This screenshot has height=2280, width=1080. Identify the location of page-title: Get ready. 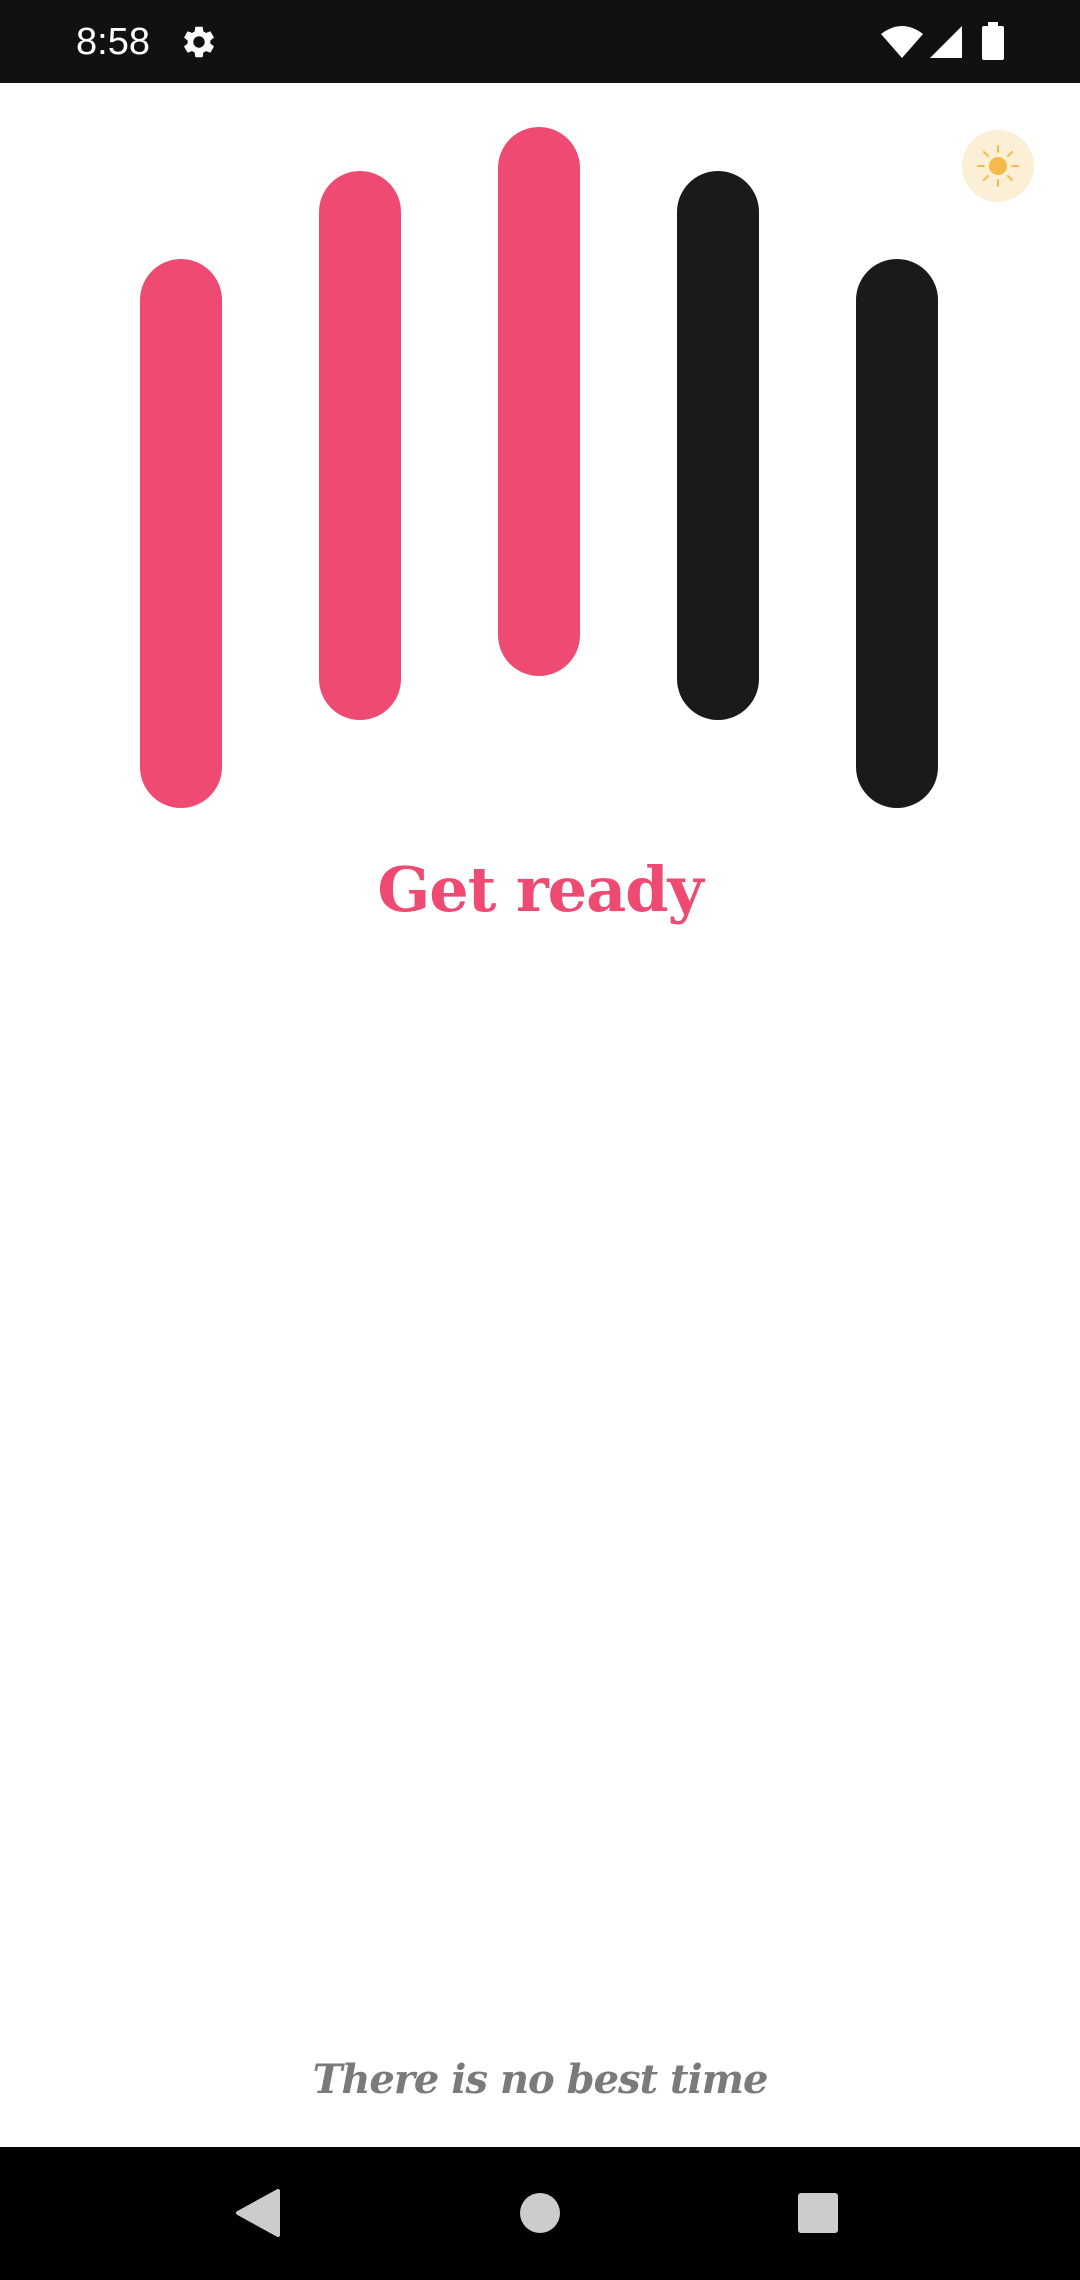
(540, 889).